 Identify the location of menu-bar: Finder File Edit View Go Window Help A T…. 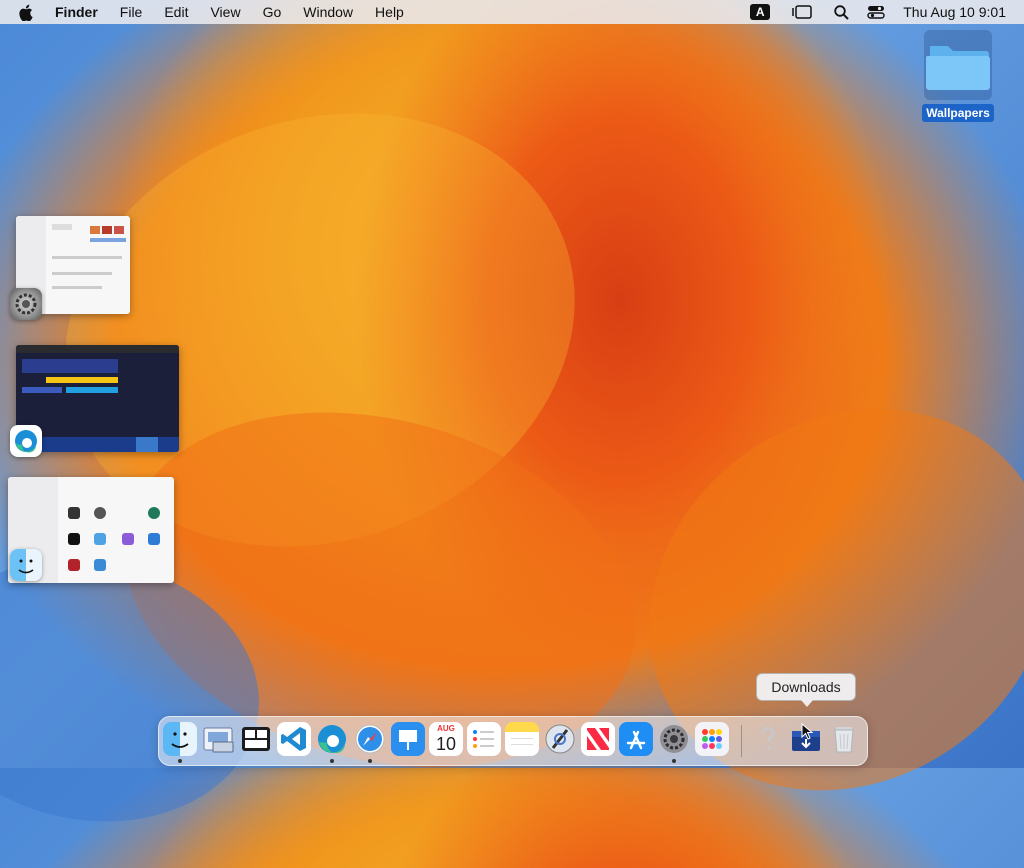
(512, 12).